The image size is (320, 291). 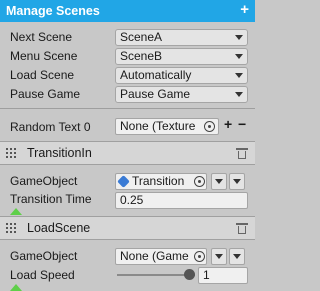 I want to click on remove-texture-button: −, so click(x=242, y=124).